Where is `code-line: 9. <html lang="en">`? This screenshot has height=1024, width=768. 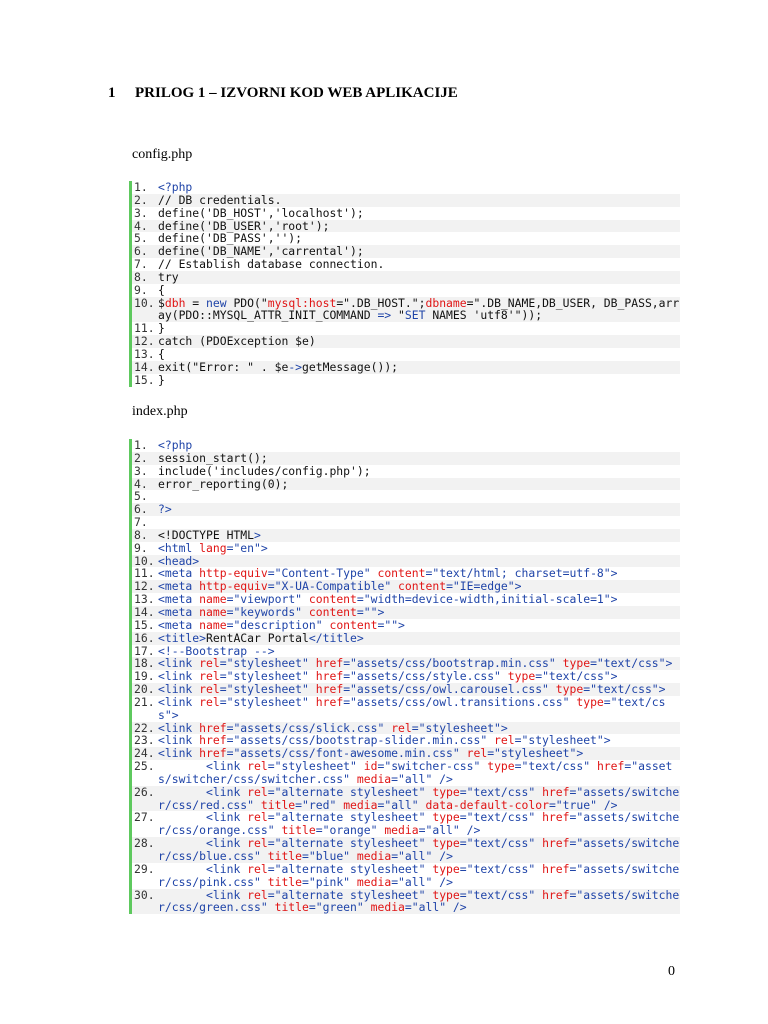 code-line: 9. <html lang="en"> is located at coordinates (406, 547).